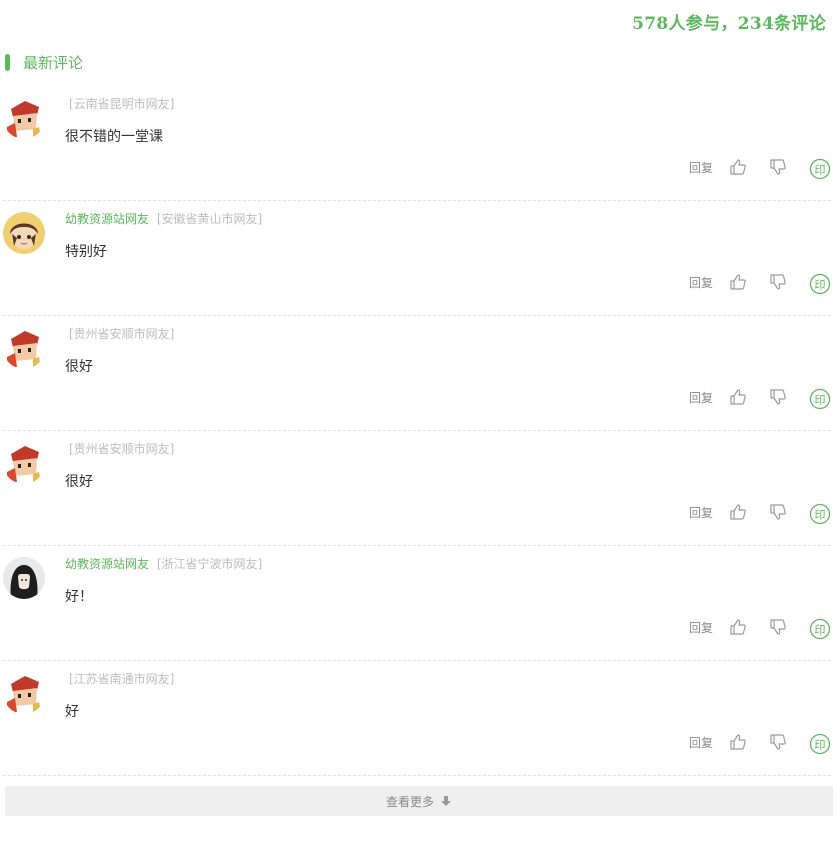 The height and width of the screenshot is (845, 838). What do you see at coordinates (417, 603) in the screenshot?
I see `comment-item: 幼教资源站网友 [浙江省宁波市网友] 好！ 回复 印` at bounding box center [417, 603].